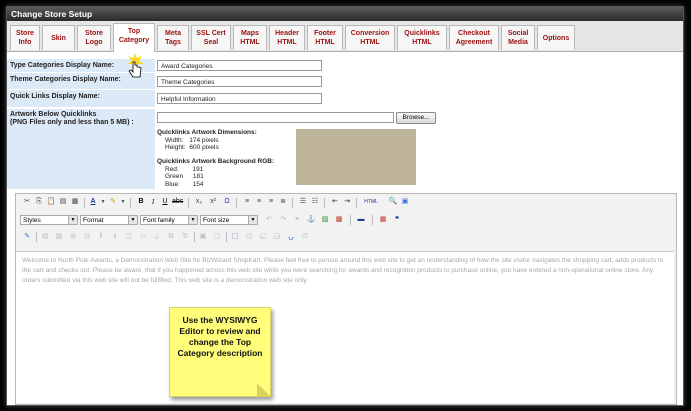  I want to click on tab-header-html: Header HTML, so click(287, 37).